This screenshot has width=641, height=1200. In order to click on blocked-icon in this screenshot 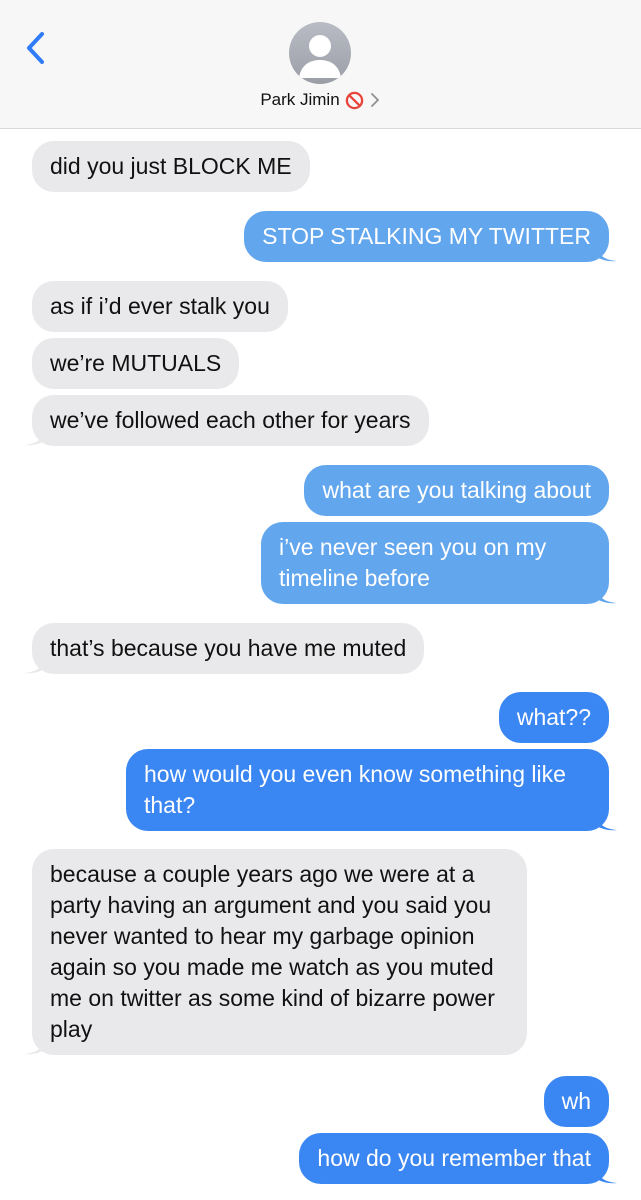, I will do `click(354, 100)`.